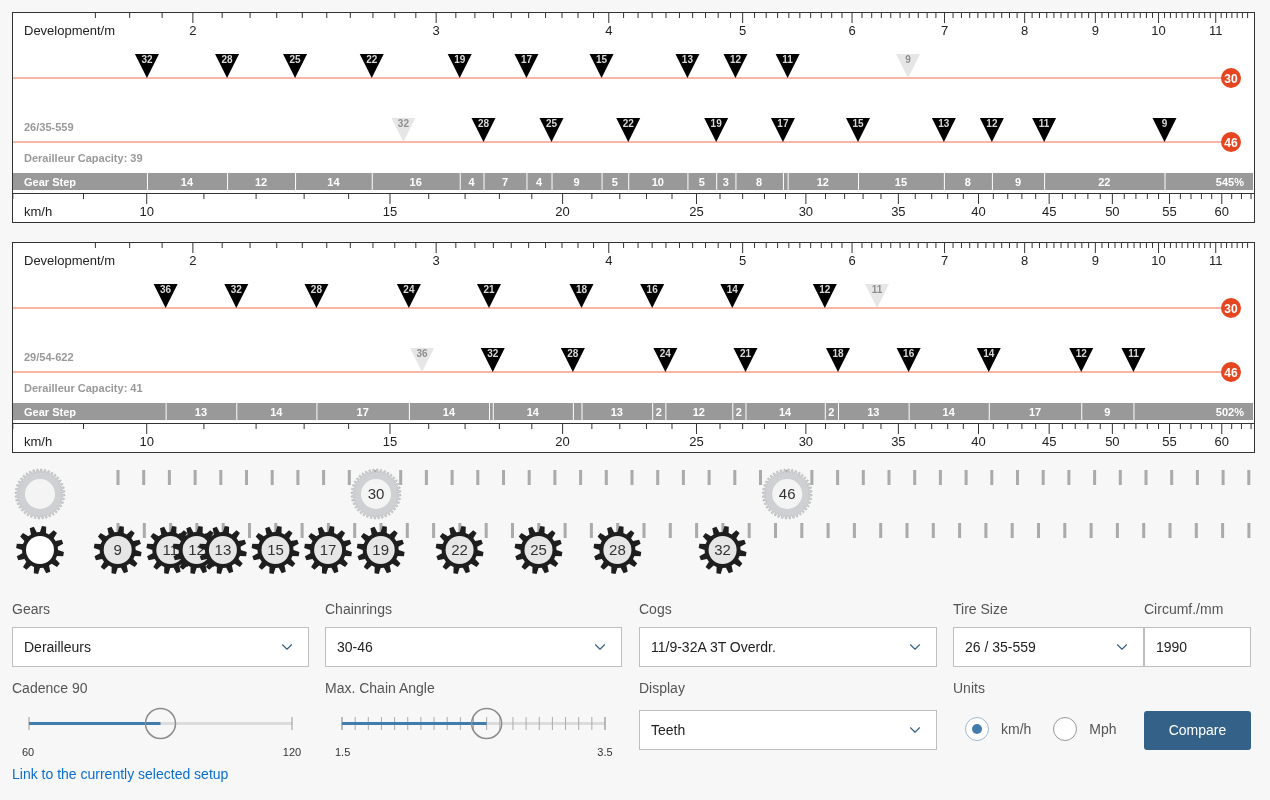 The height and width of the screenshot is (800, 1270). I want to click on gear-marker: 32, so click(403, 130).